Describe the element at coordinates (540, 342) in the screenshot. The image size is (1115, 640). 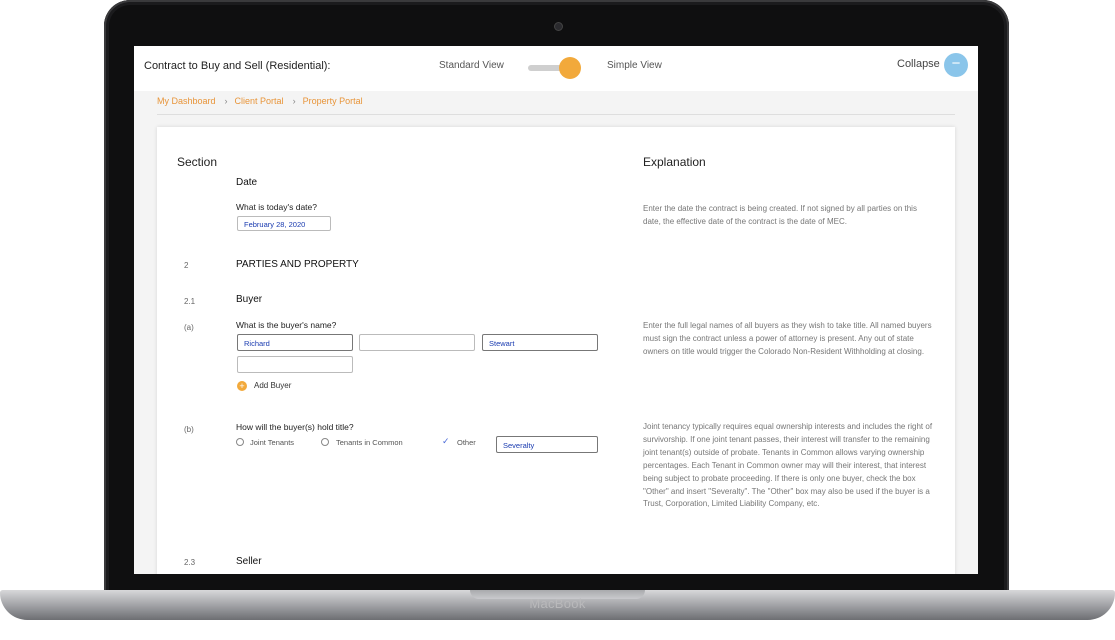
I see `buyer-last-name-input: Stewart` at that location.